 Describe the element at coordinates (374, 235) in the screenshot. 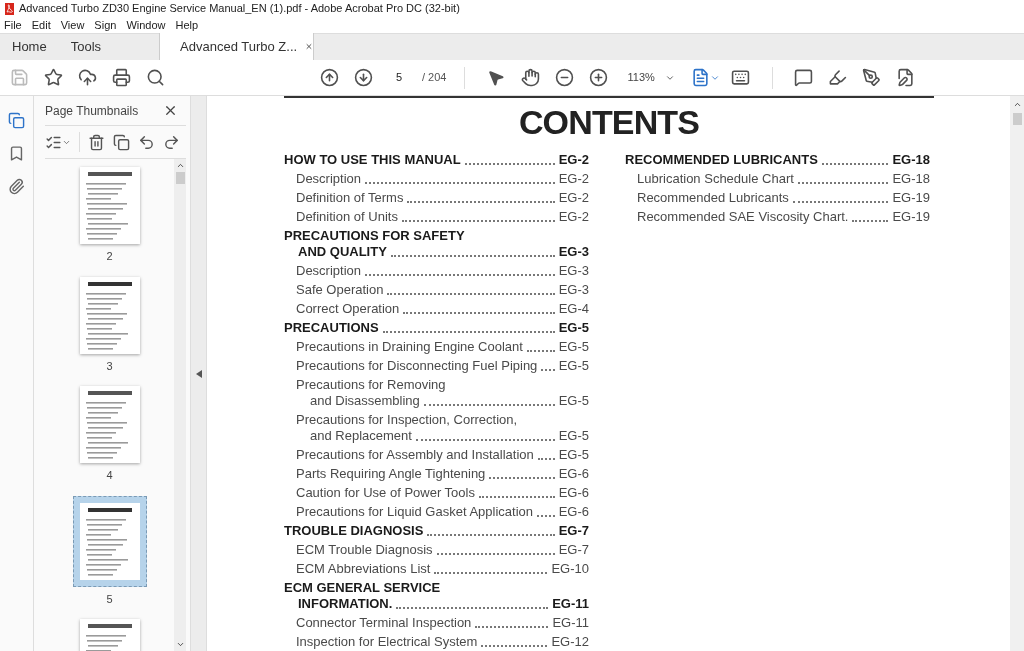

I see `section-heading: PRECAUTIONS FOR SAFETY` at that location.